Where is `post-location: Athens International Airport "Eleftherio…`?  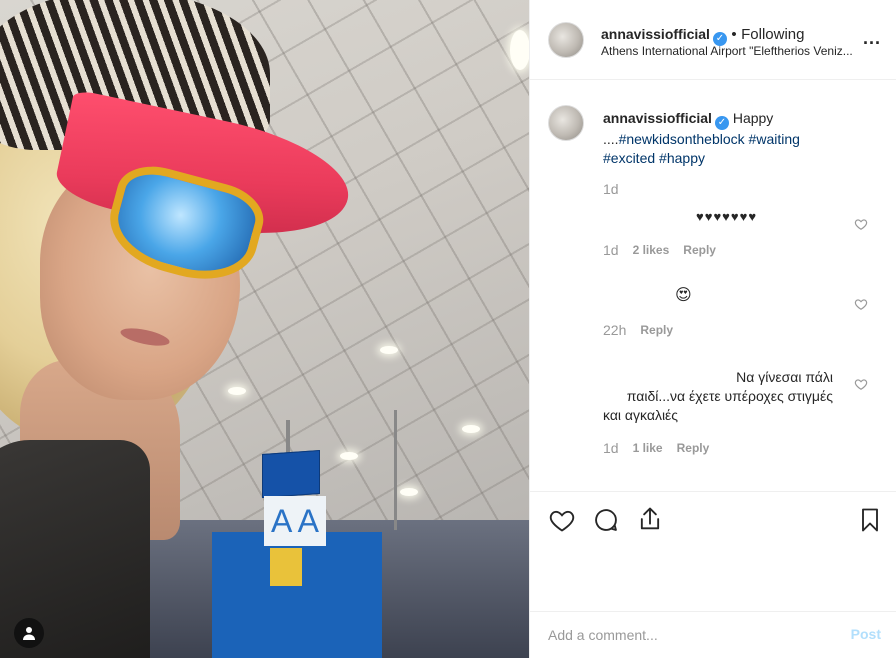
post-location: Athens International Airport "Eleftherio… is located at coordinates (741, 51).